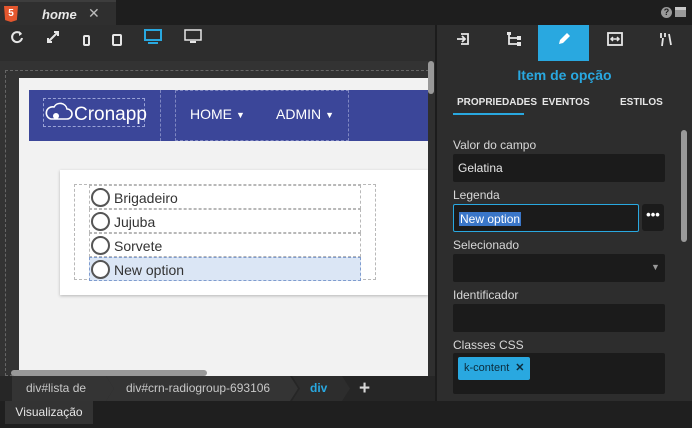 The image size is (692, 428). I want to click on radio-option-label: New option, so click(149, 270).